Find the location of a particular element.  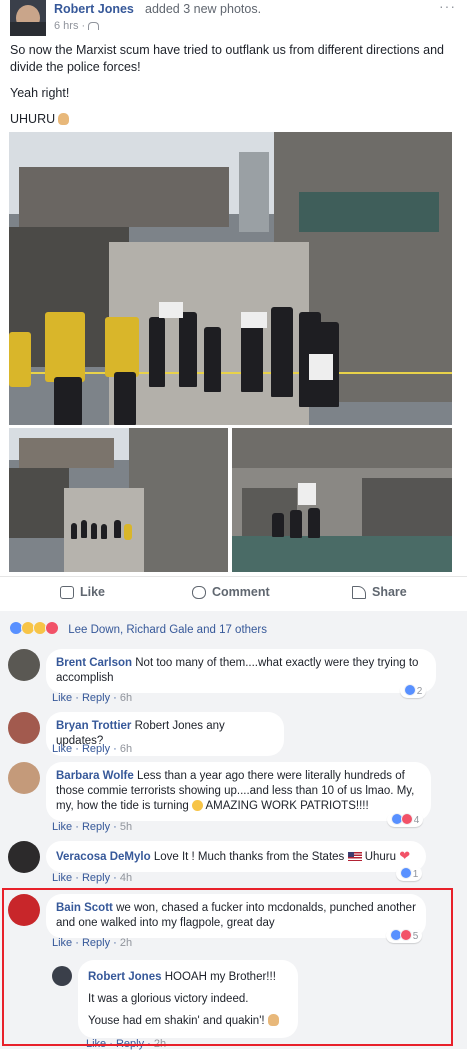

thumbs-up-icon is located at coordinates (67, 592).